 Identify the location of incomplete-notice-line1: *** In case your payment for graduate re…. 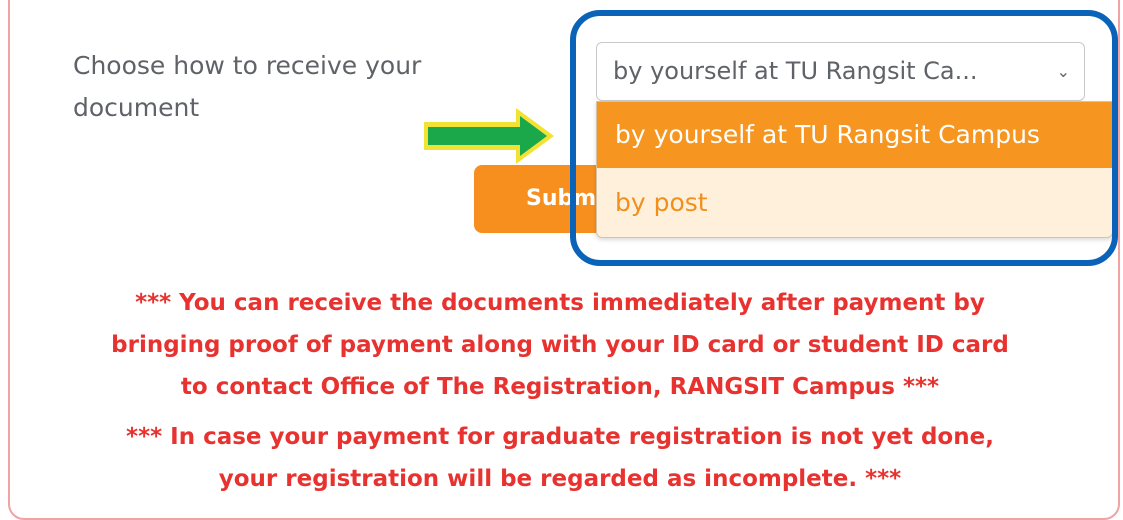
(560, 437).